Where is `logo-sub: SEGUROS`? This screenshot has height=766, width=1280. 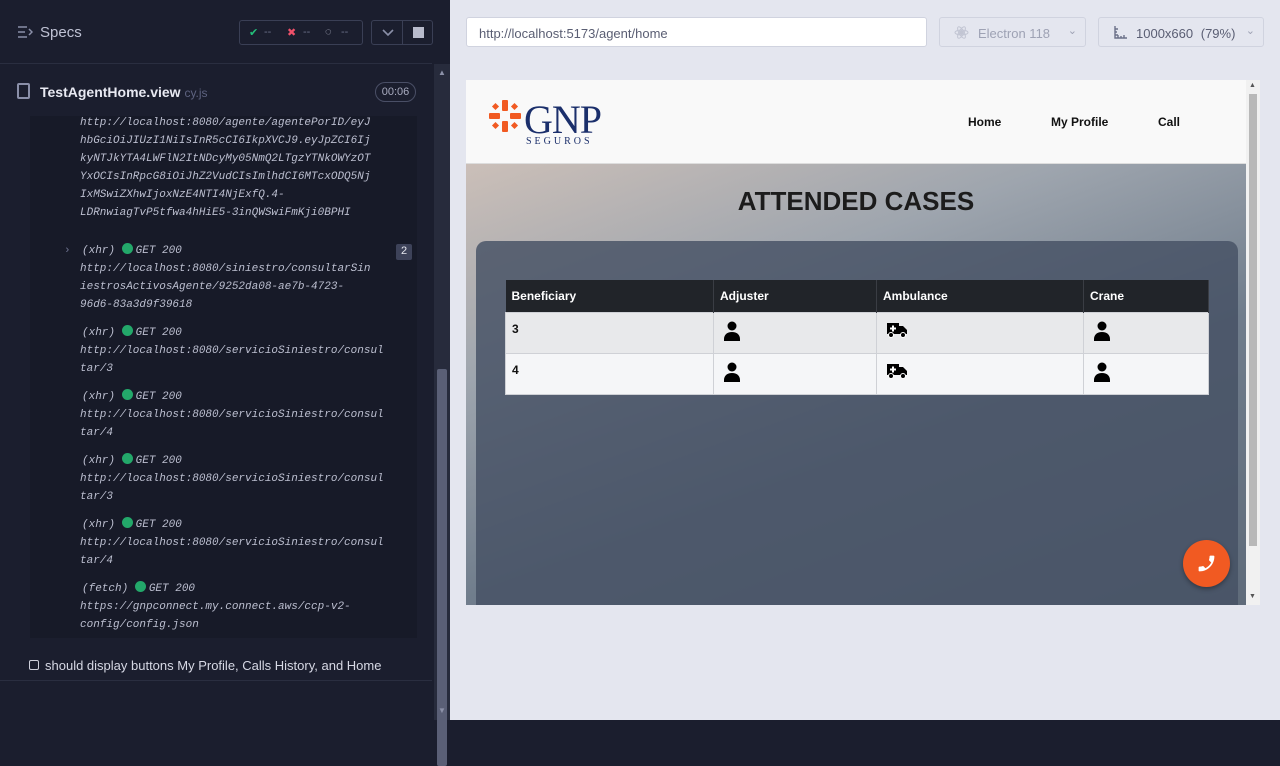 logo-sub: SEGUROS is located at coordinates (559, 141).